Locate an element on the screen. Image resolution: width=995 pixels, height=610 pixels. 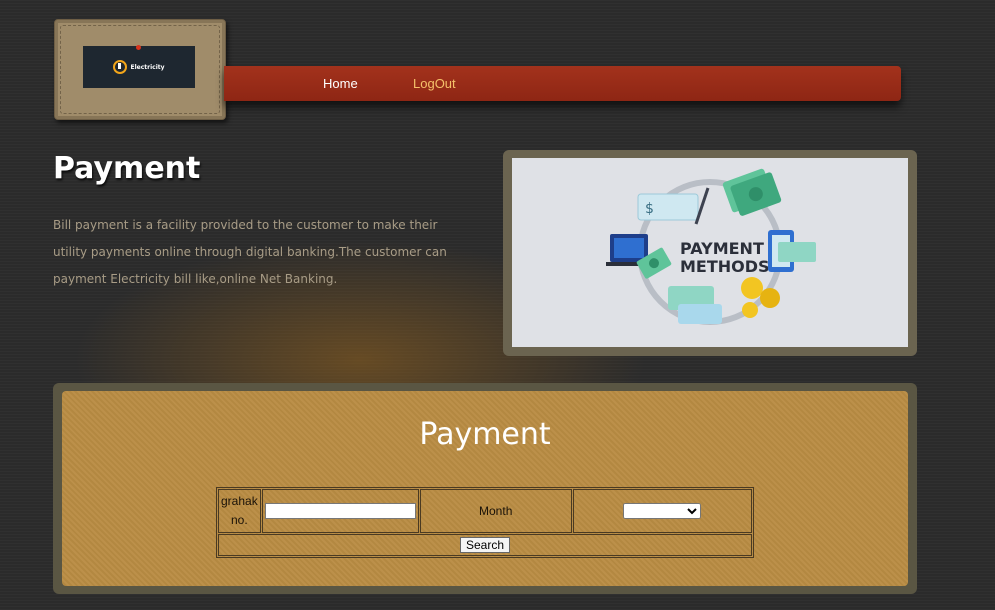
payment-form-title: Payment is located at coordinates (485, 434).